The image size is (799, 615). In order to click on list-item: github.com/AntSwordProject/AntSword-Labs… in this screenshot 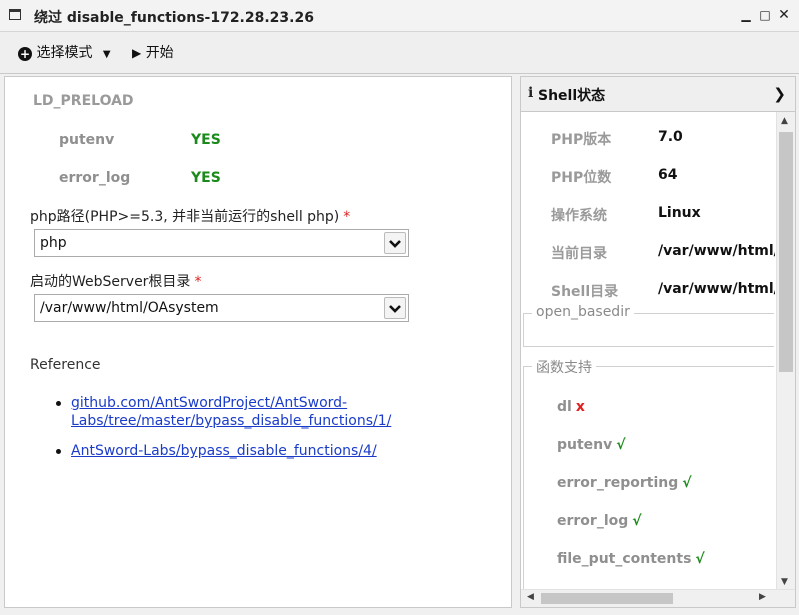, I will do `click(233, 412)`.